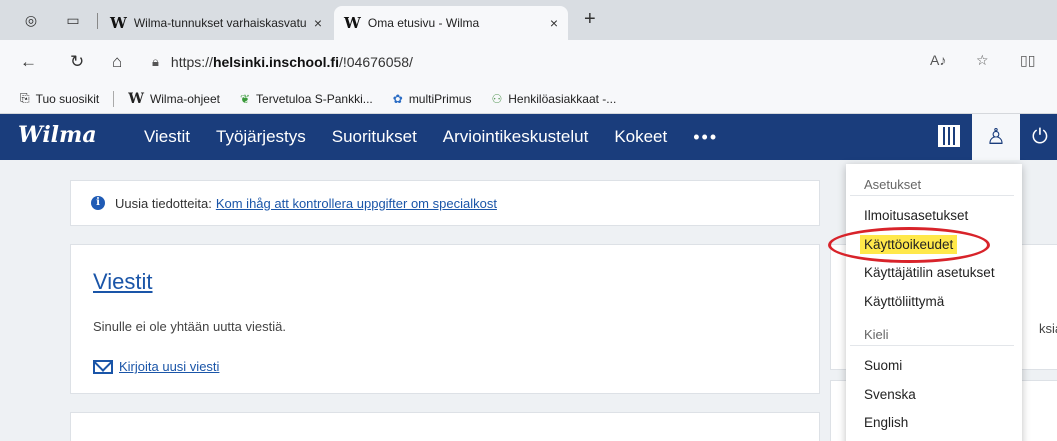 This screenshot has width=1057, height=441. I want to click on bookmark-multiprimus: ✿ multiPrimus, so click(432, 99).